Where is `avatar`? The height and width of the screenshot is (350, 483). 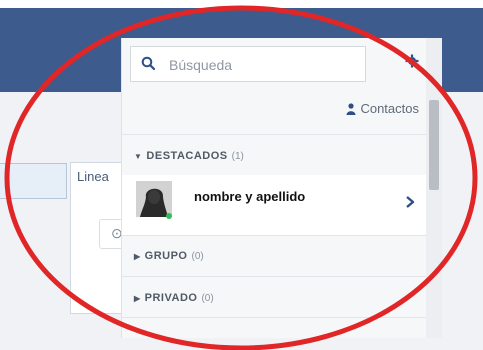 avatar is located at coordinates (154, 199).